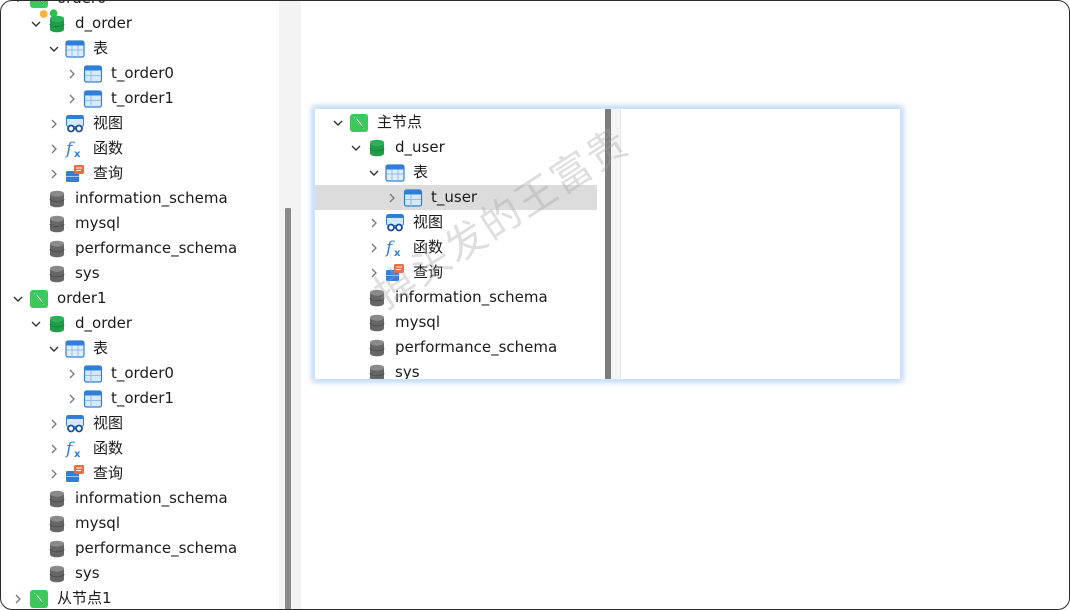 This screenshot has height=610, width=1070. I want to click on navigator-scrollbar, so click(288, 408).